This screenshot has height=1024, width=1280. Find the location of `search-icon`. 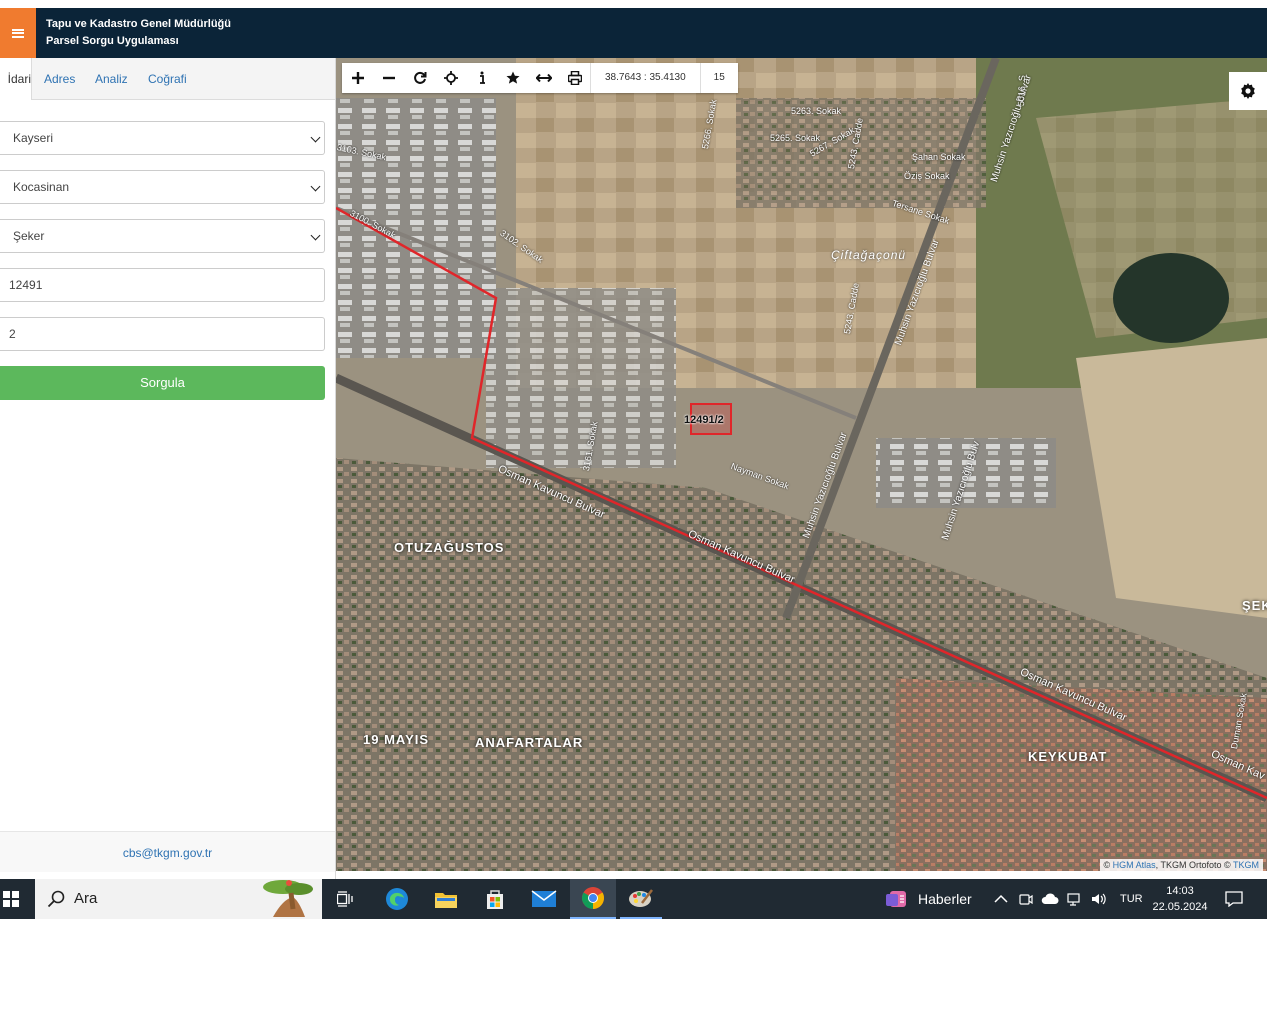

search-icon is located at coordinates (56, 899).